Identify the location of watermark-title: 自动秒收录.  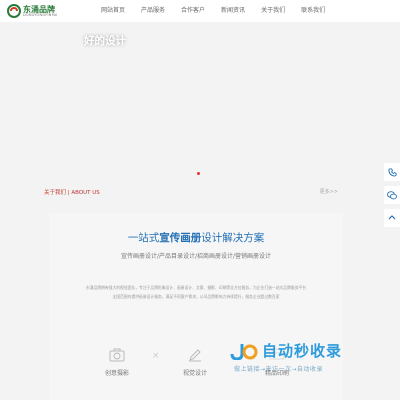
(302, 351).